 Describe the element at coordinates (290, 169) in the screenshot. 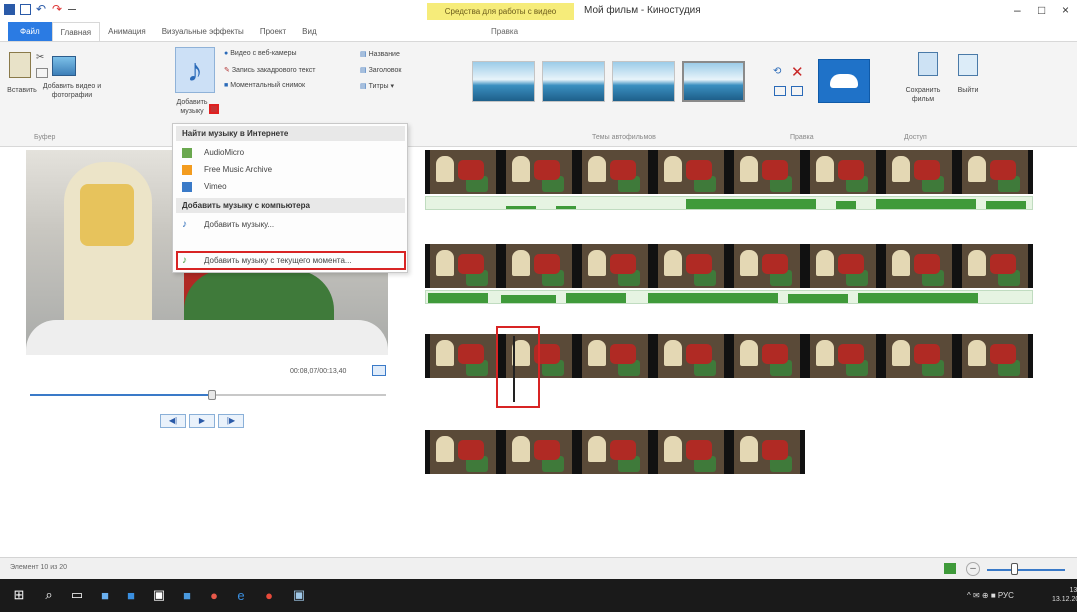

I see `menu-item-free-music-archive: Free Music Archive` at that location.